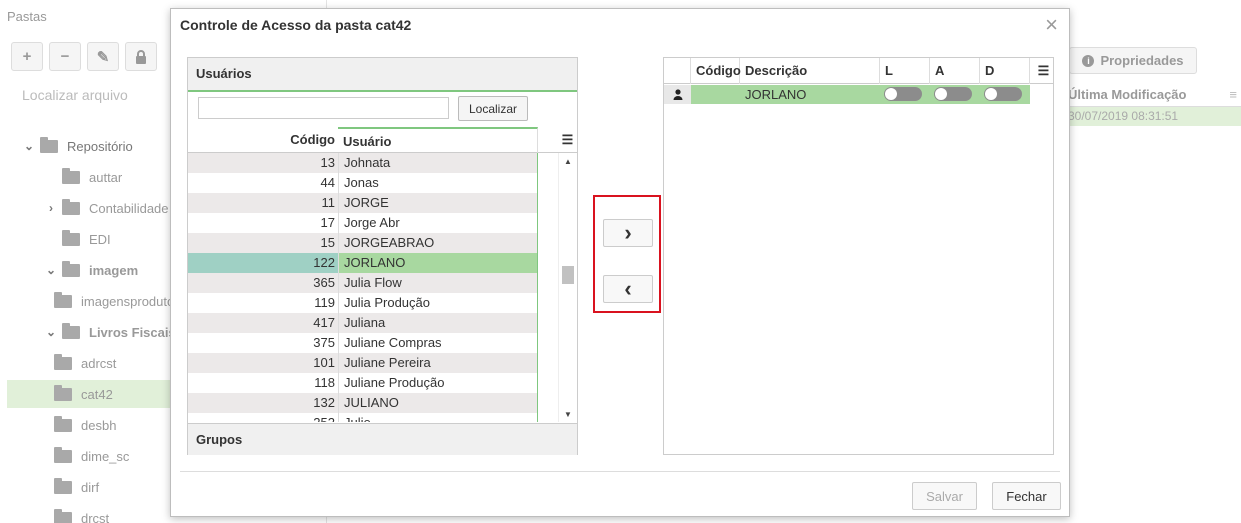  Describe the element at coordinates (75, 95) in the screenshot. I see `file-search-input: Localizar arquivo` at that location.